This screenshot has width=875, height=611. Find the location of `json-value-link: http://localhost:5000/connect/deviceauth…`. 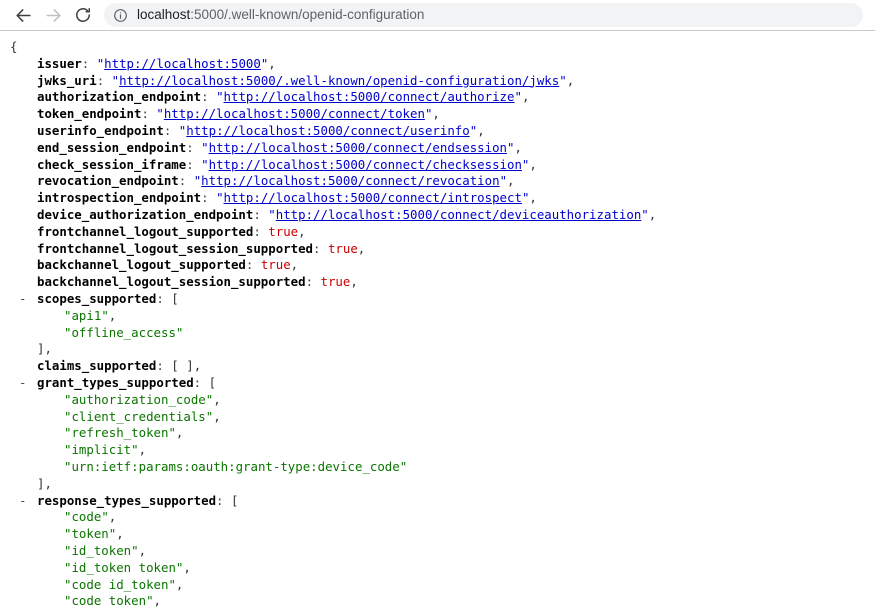

json-value-link: http://localhost:5000/connect/deviceauth… is located at coordinates (459, 214).